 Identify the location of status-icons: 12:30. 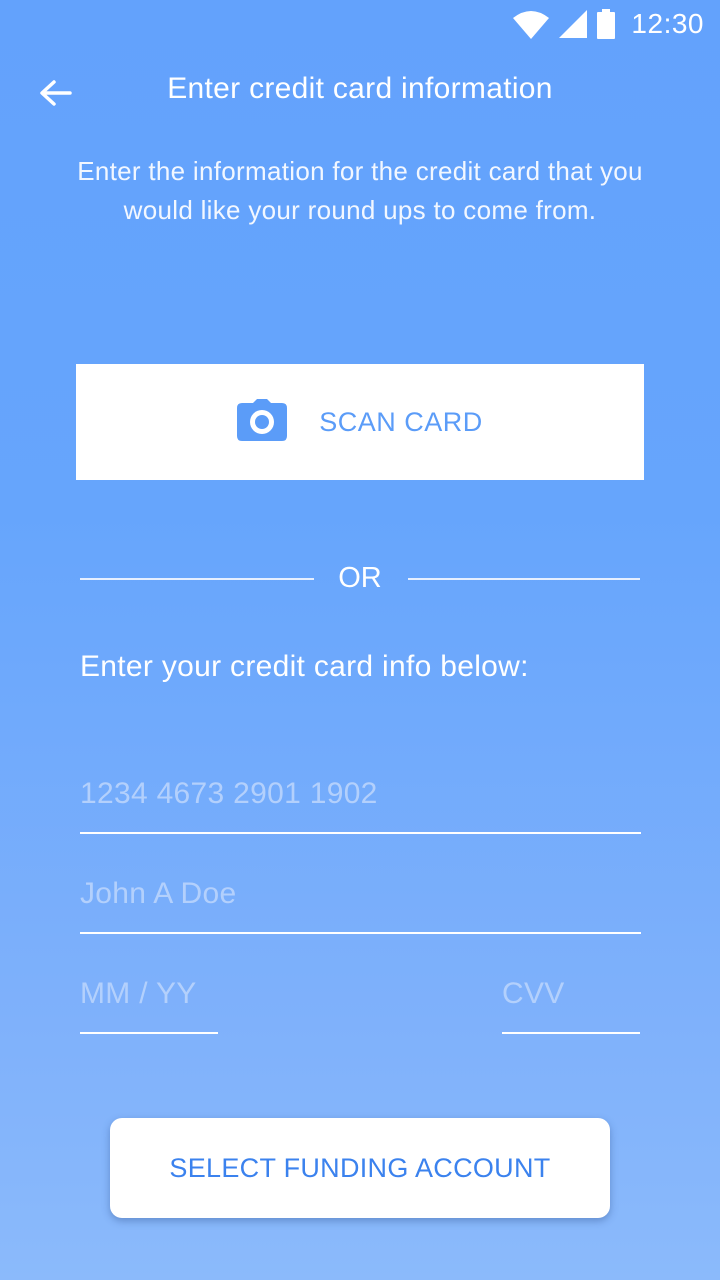
(608, 24).